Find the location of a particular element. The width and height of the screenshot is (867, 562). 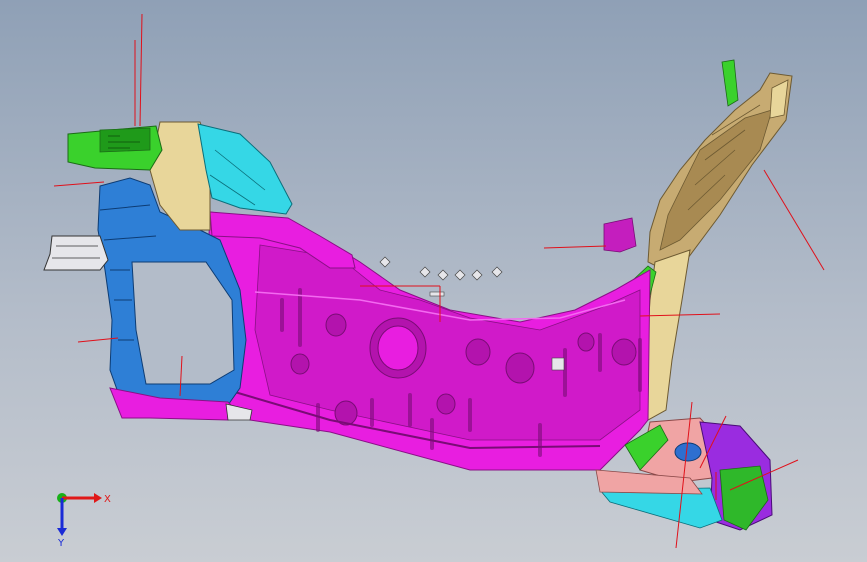

green-bumper-bracket is located at coordinates (115, 148).